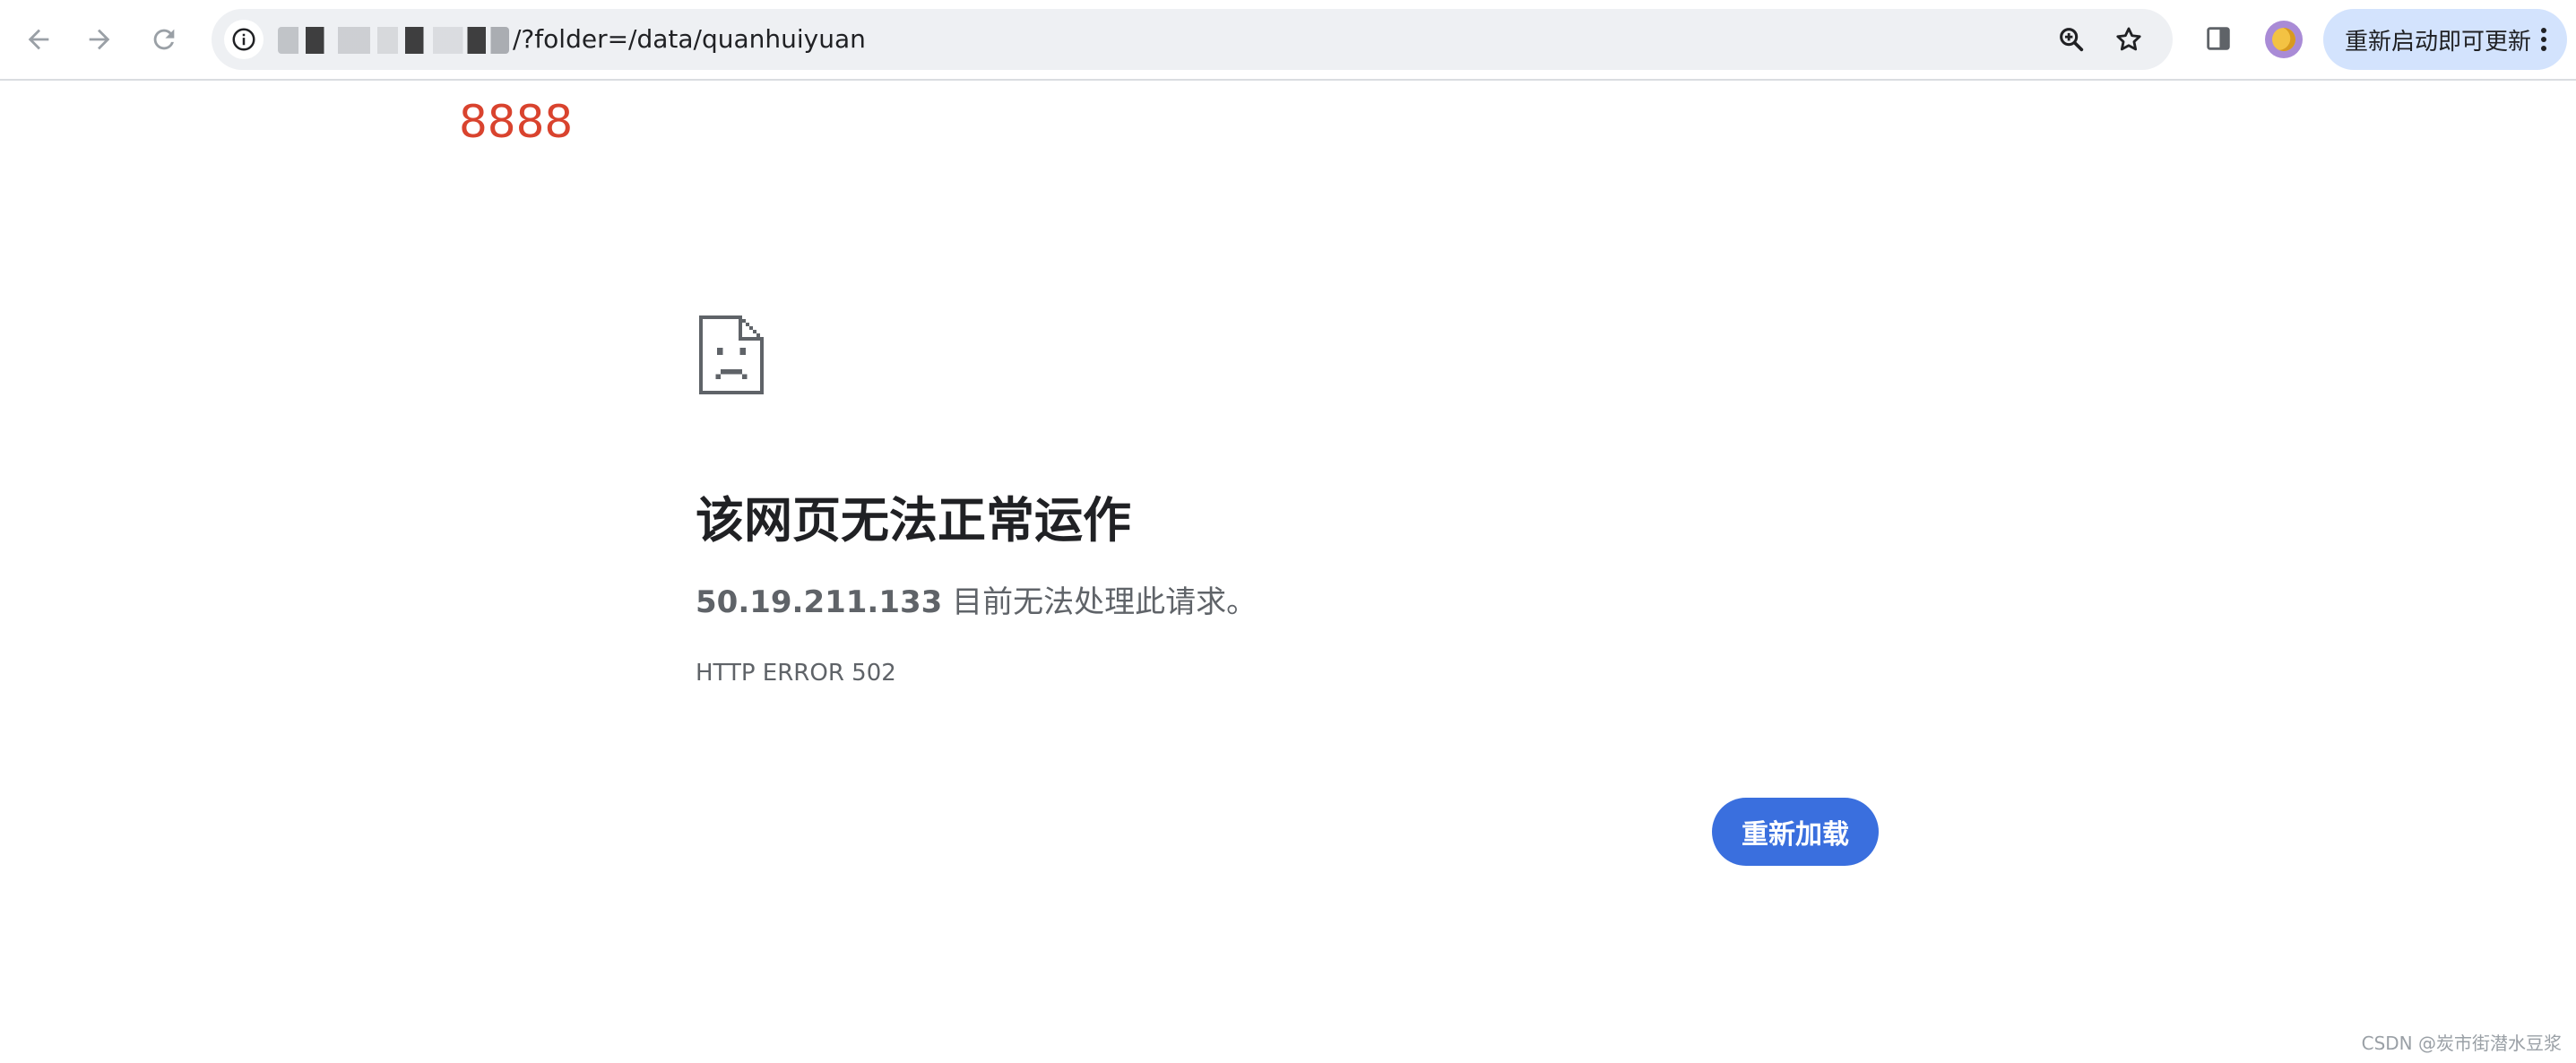  What do you see at coordinates (393, 40) in the screenshot?
I see `redacted-url-host` at bounding box center [393, 40].